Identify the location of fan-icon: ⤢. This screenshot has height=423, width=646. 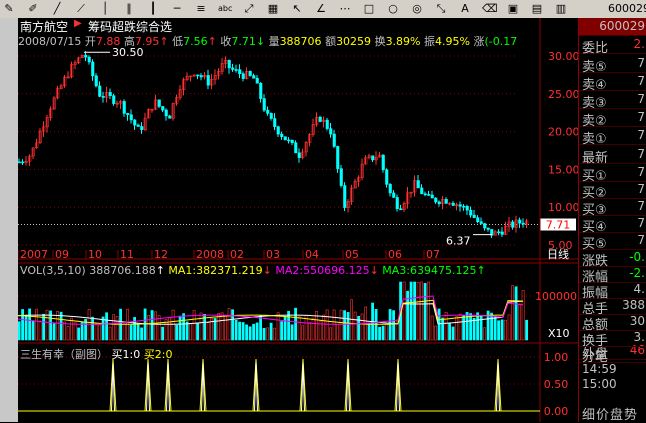
(249, 8).